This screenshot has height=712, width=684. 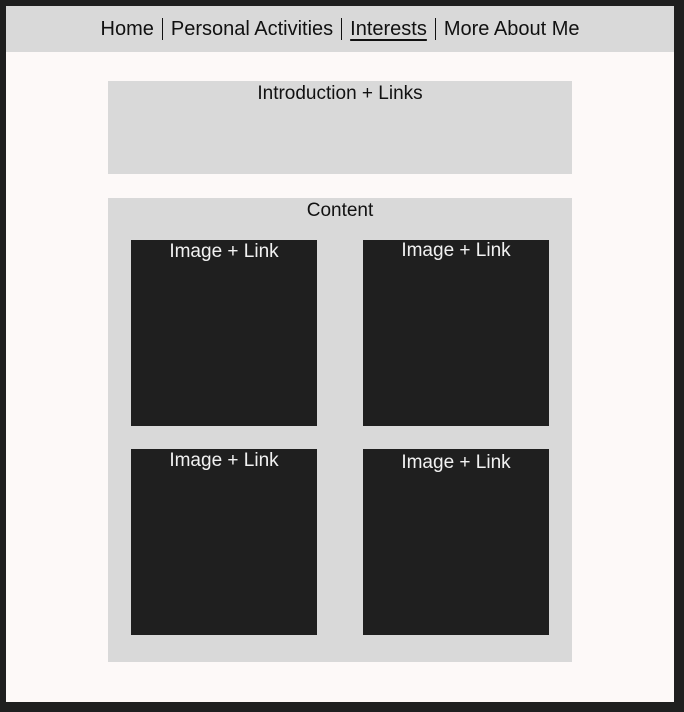 What do you see at coordinates (252, 29) in the screenshot?
I see `nav-link-personal-activities: Personal Activities` at bounding box center [252, 29].